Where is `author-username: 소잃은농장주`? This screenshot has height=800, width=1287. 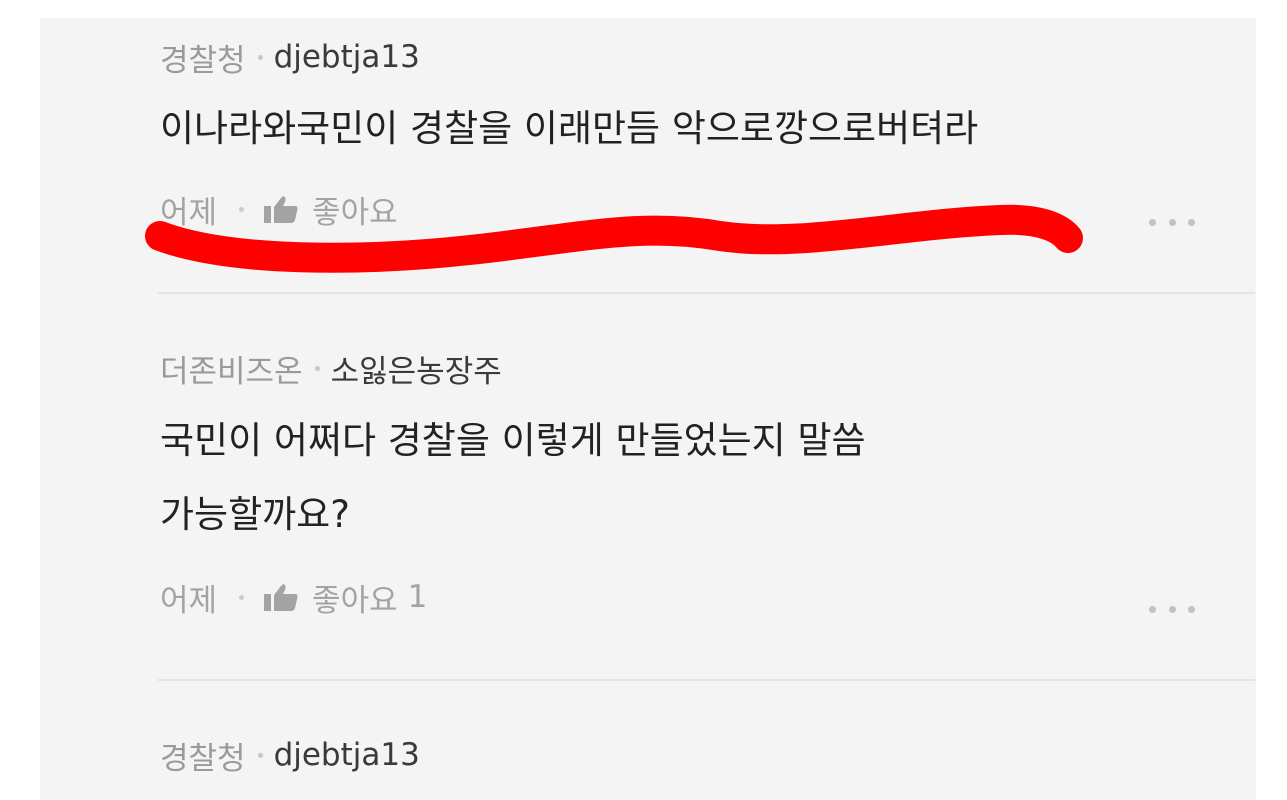
author-username: 소잃은농장주 is located at coordinates (416, 368).